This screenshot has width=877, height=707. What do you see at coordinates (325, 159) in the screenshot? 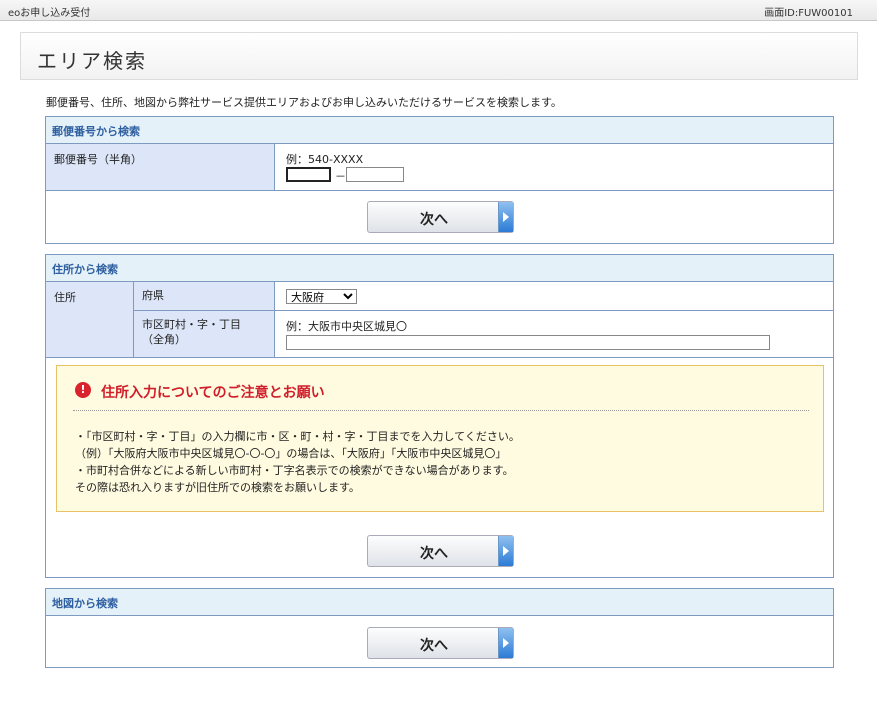
I see `postal-hint: 例：540-XXXX` at bounding box center [325, 159].